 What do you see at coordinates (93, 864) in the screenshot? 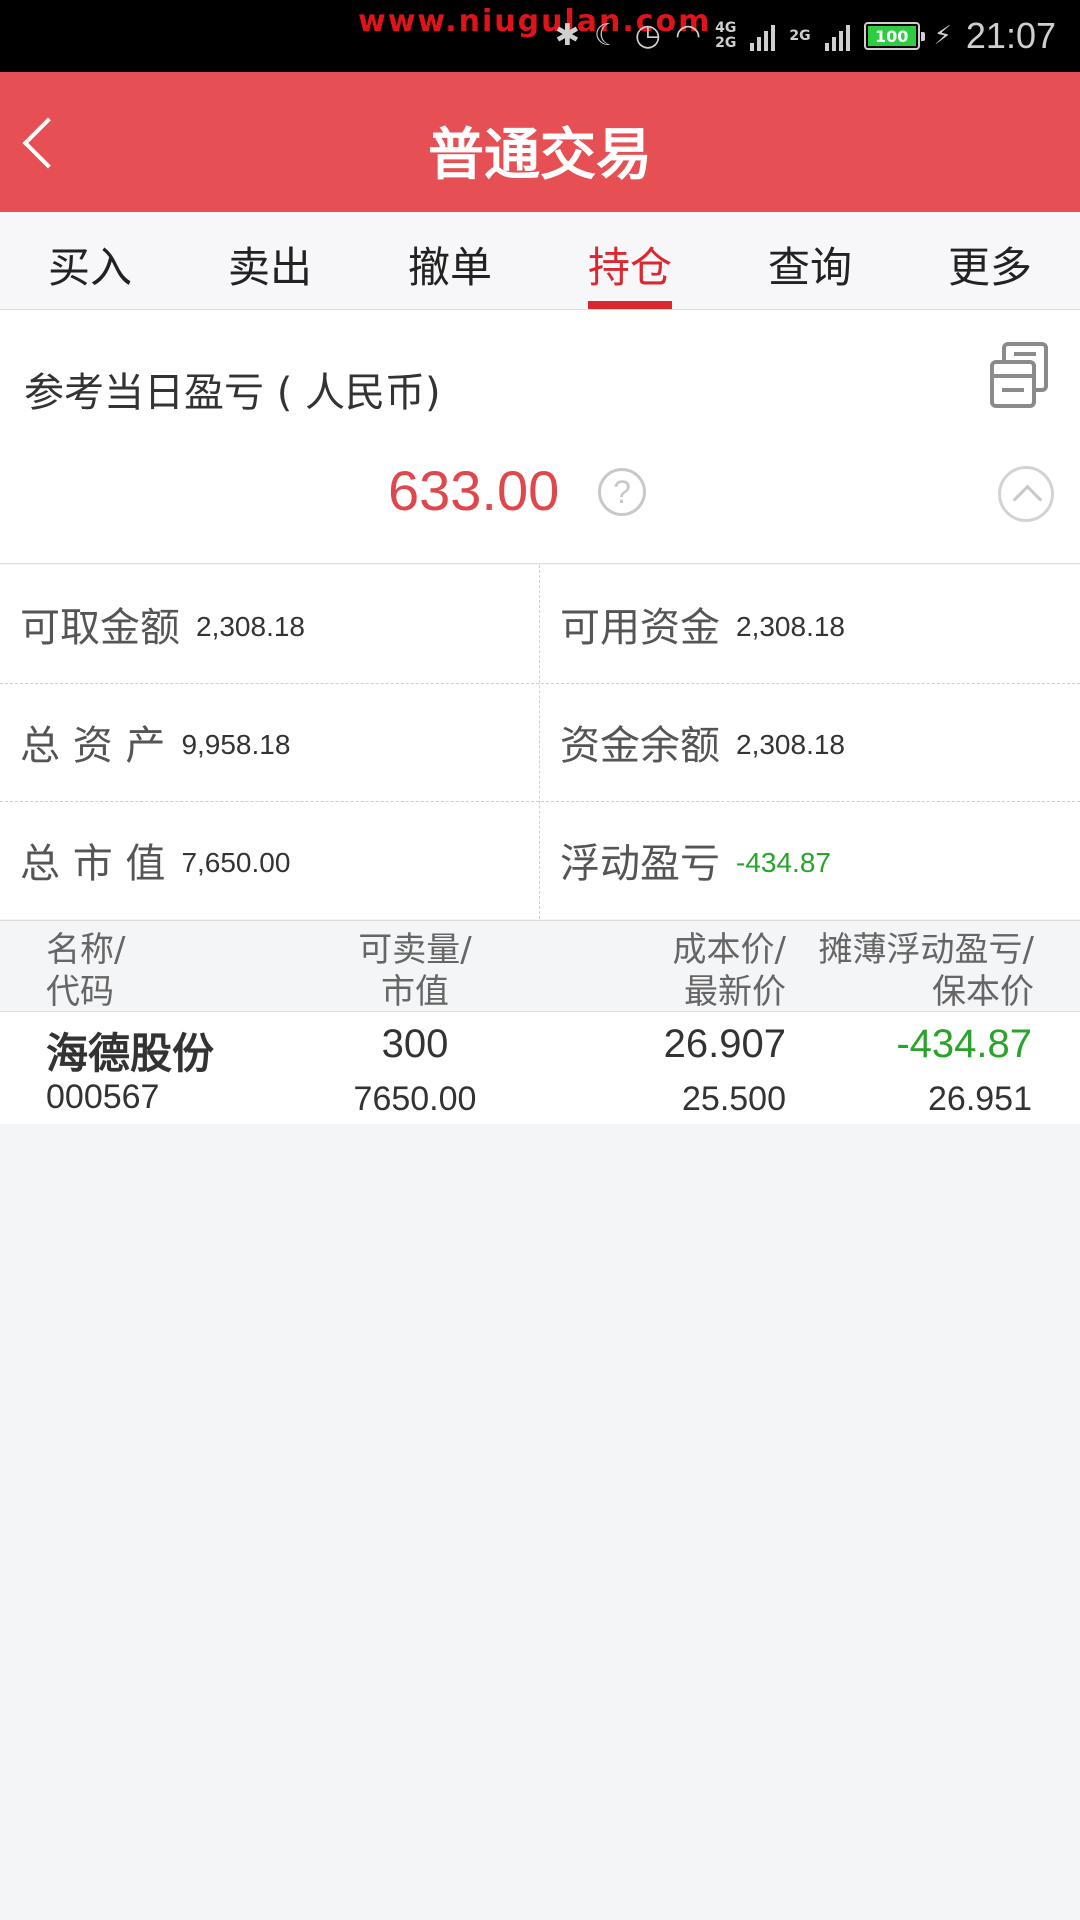
I see `summary-label: 总 市 值` at bounding box center [93, 864].